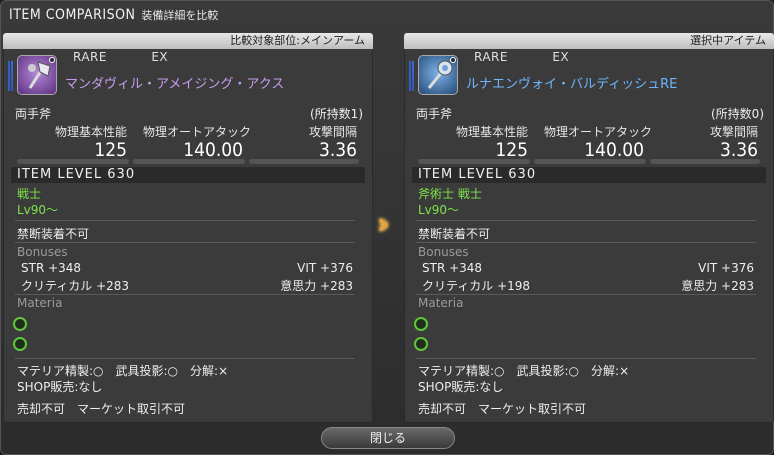  I want to click on panel-header: 比較対象部位:メインアーム, so click(188, 41).